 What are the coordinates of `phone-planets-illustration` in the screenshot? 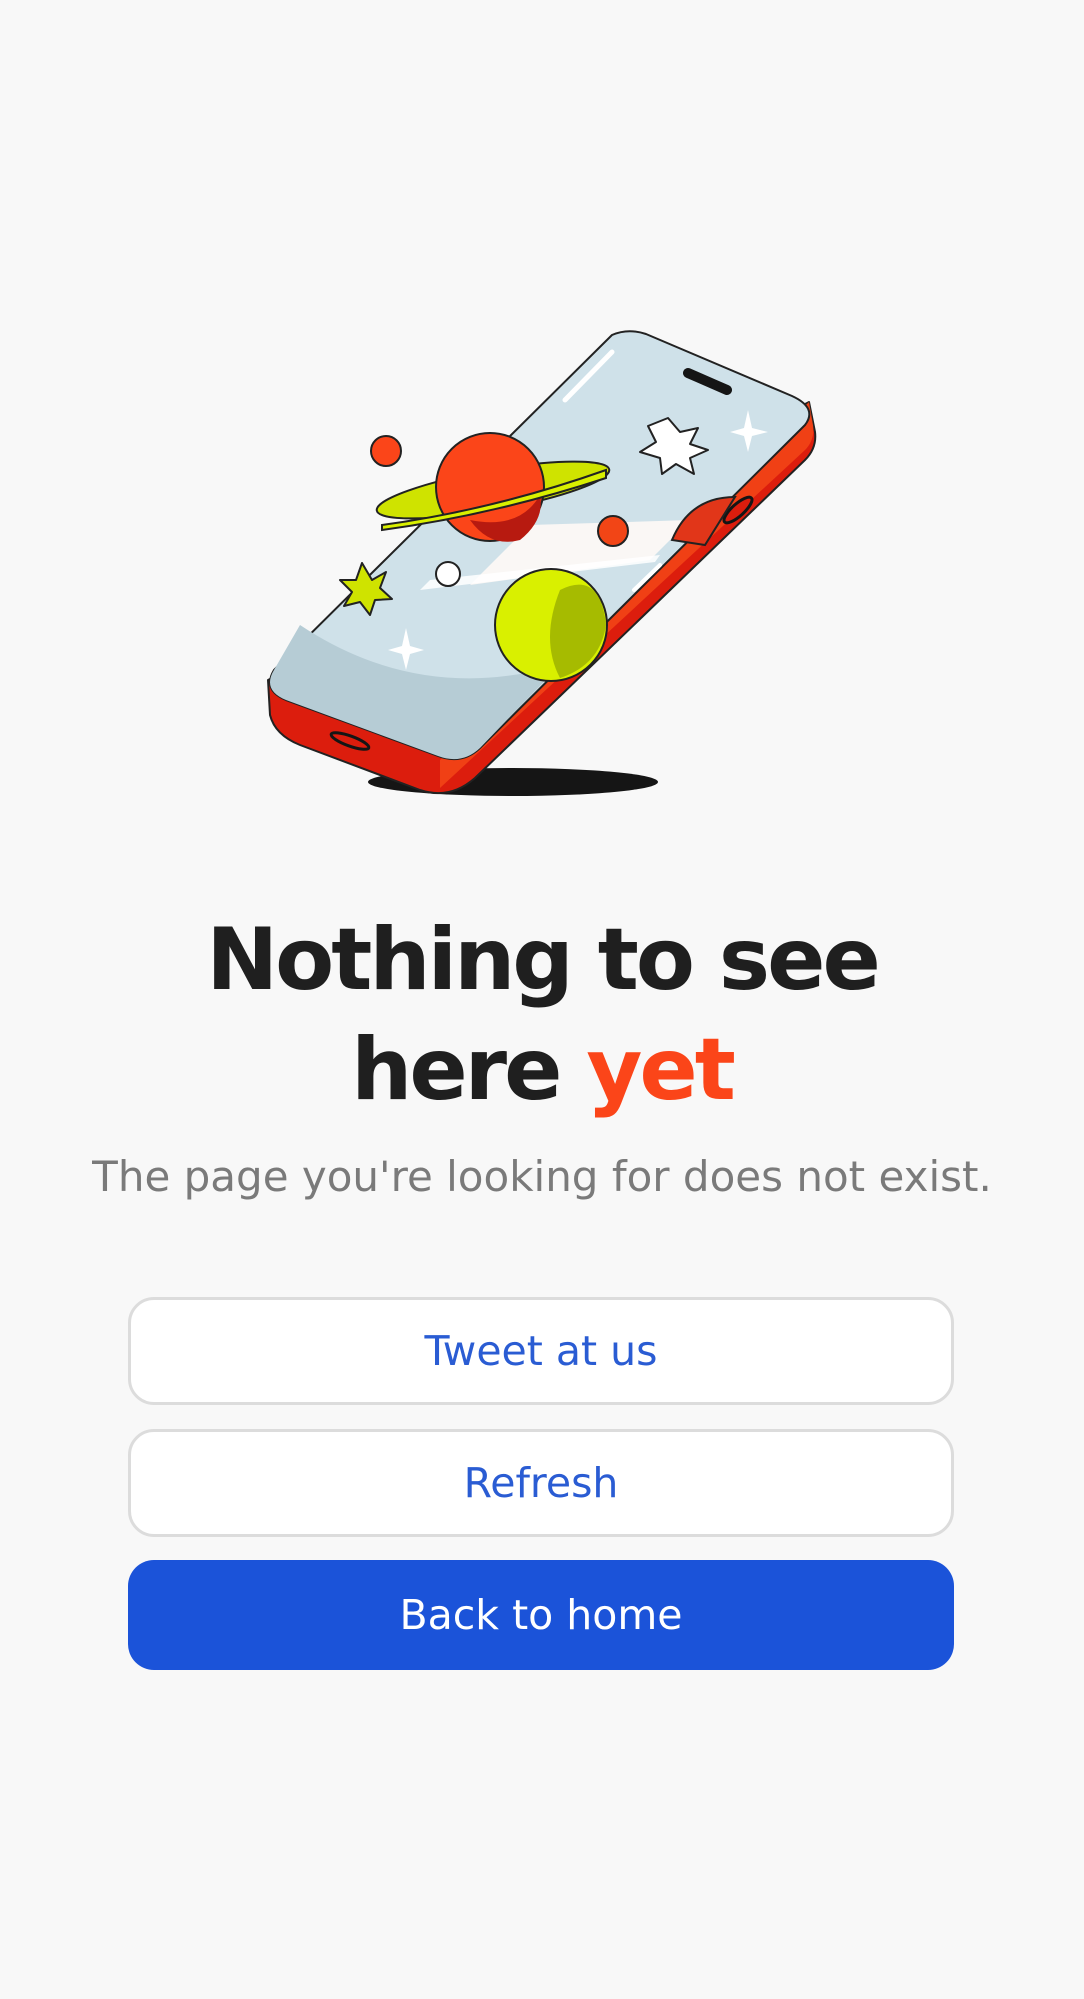 It's located at (542, 563).